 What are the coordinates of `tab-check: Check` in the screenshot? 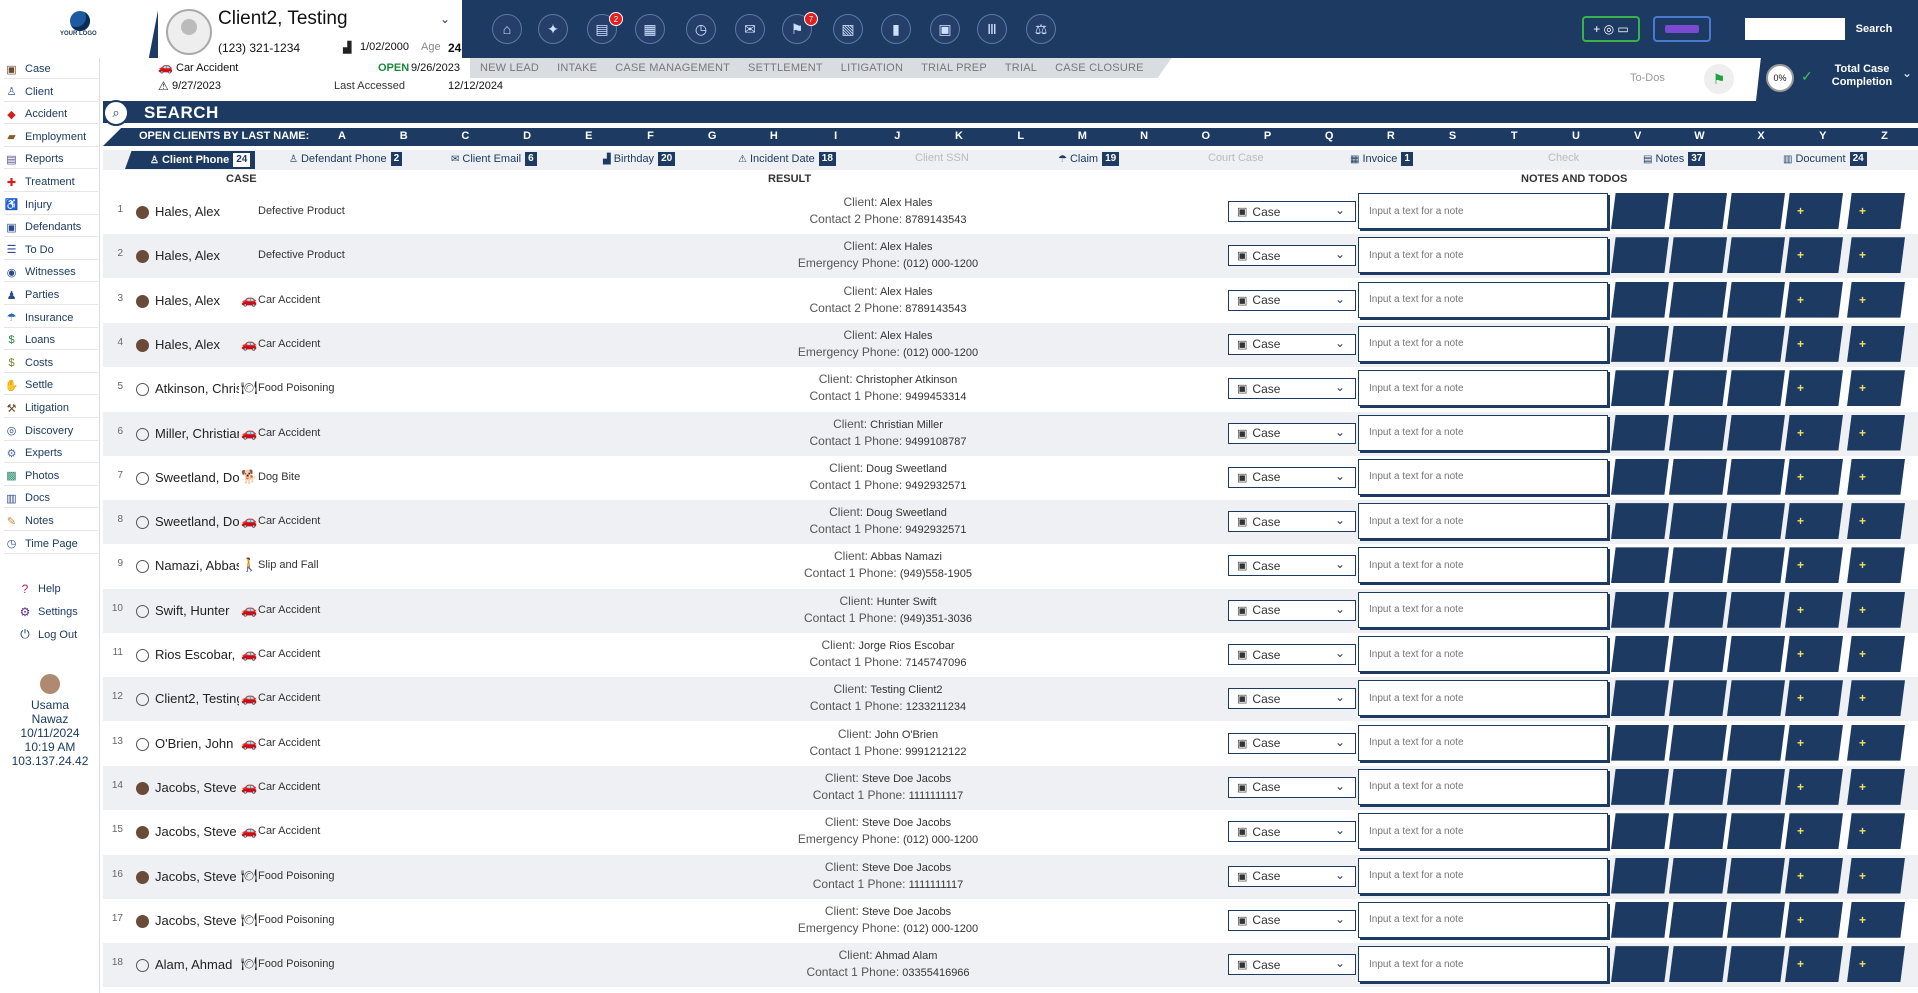 It's located at (1563, 158).